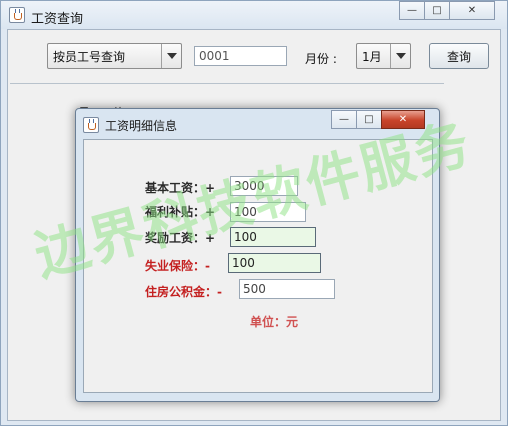  What do you see at coordinates (287, 289) in the screenshot?
I see `housing-fund-field: 500` at bounding box center [287, 289].